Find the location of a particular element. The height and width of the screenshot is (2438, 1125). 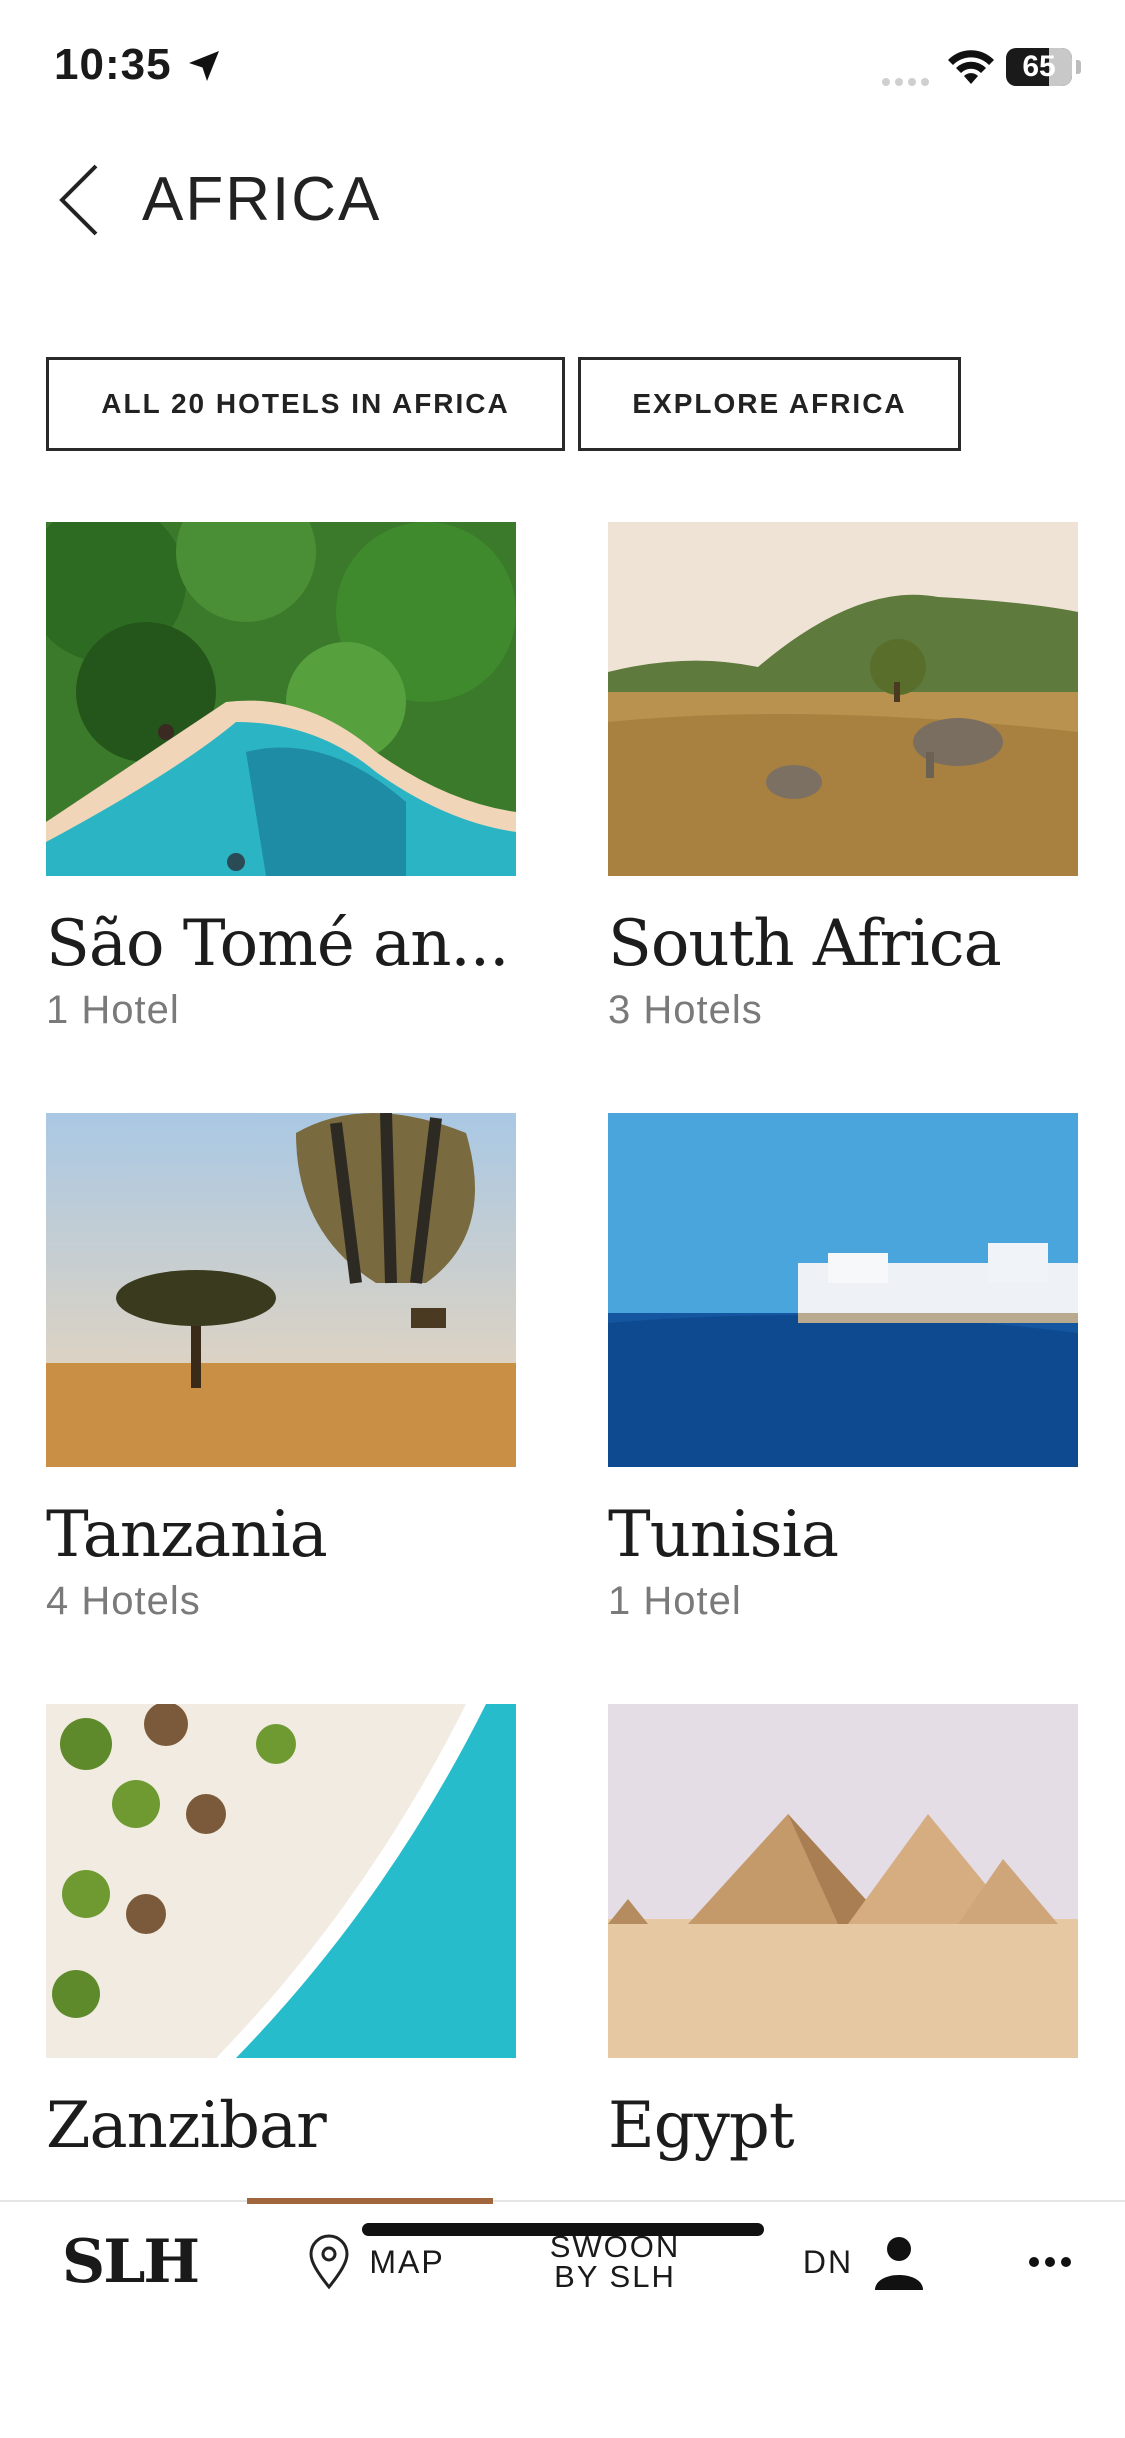

map-tab-label: MAP is located at coordinates (407, 2261).